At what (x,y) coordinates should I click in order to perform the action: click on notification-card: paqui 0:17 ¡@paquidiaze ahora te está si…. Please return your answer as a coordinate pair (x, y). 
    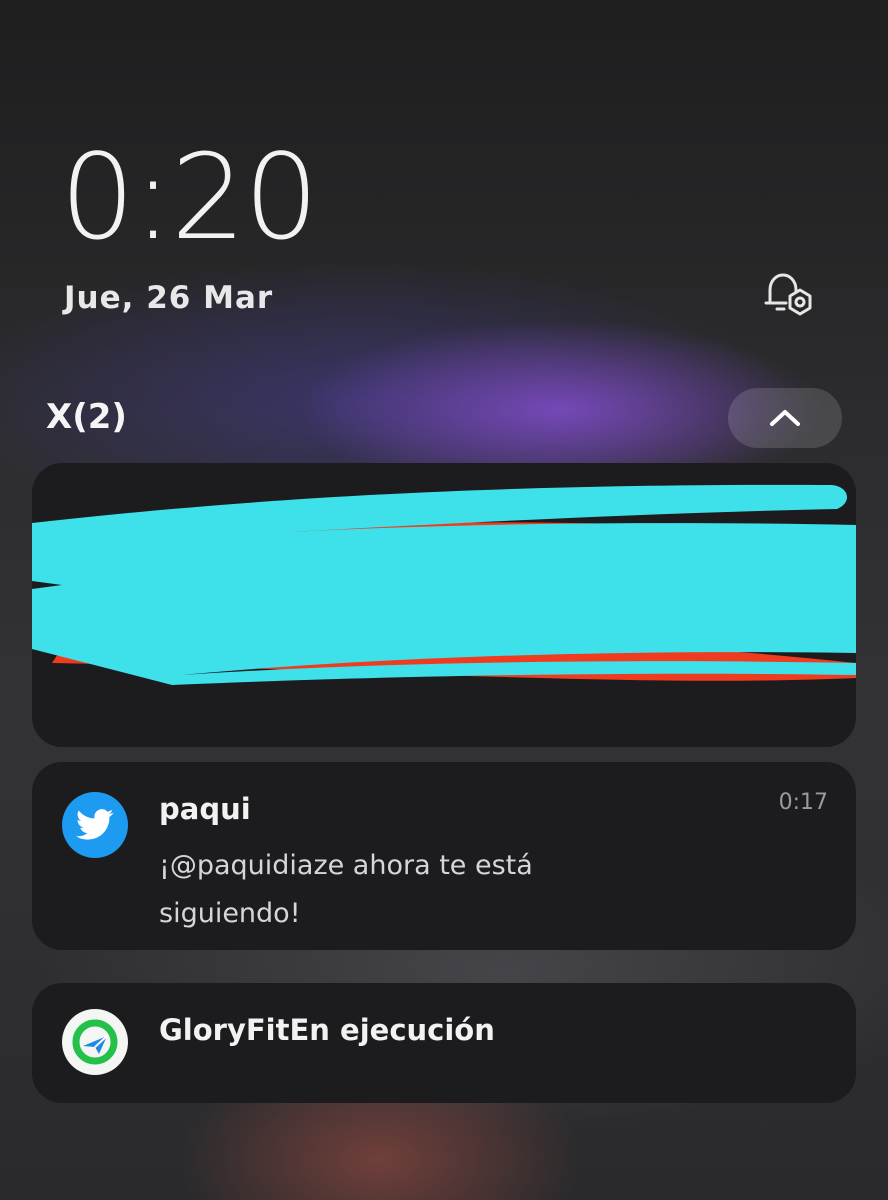
    Looking at the image, I should click on (444, 856).